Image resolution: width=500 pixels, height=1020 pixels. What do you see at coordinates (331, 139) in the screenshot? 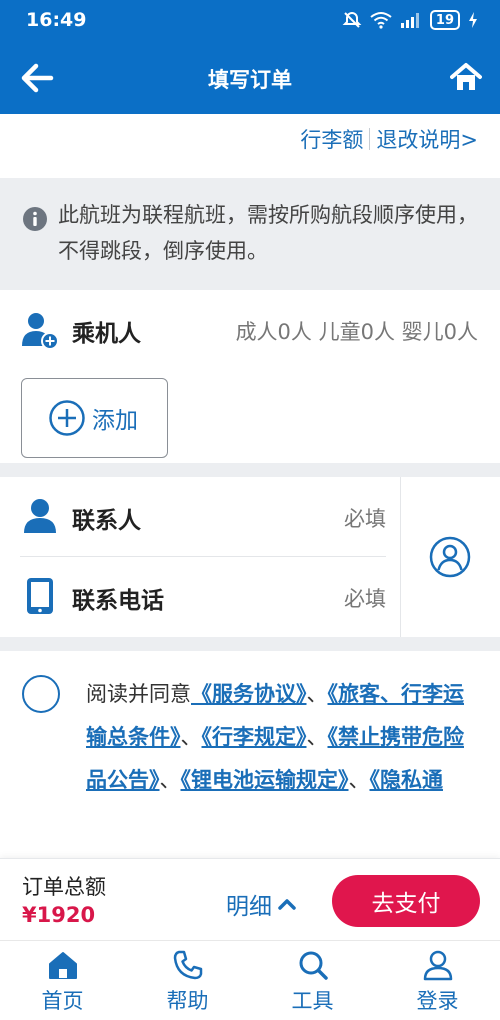
I see `baggage-link: 行李额` at bounding box center [331, 139].